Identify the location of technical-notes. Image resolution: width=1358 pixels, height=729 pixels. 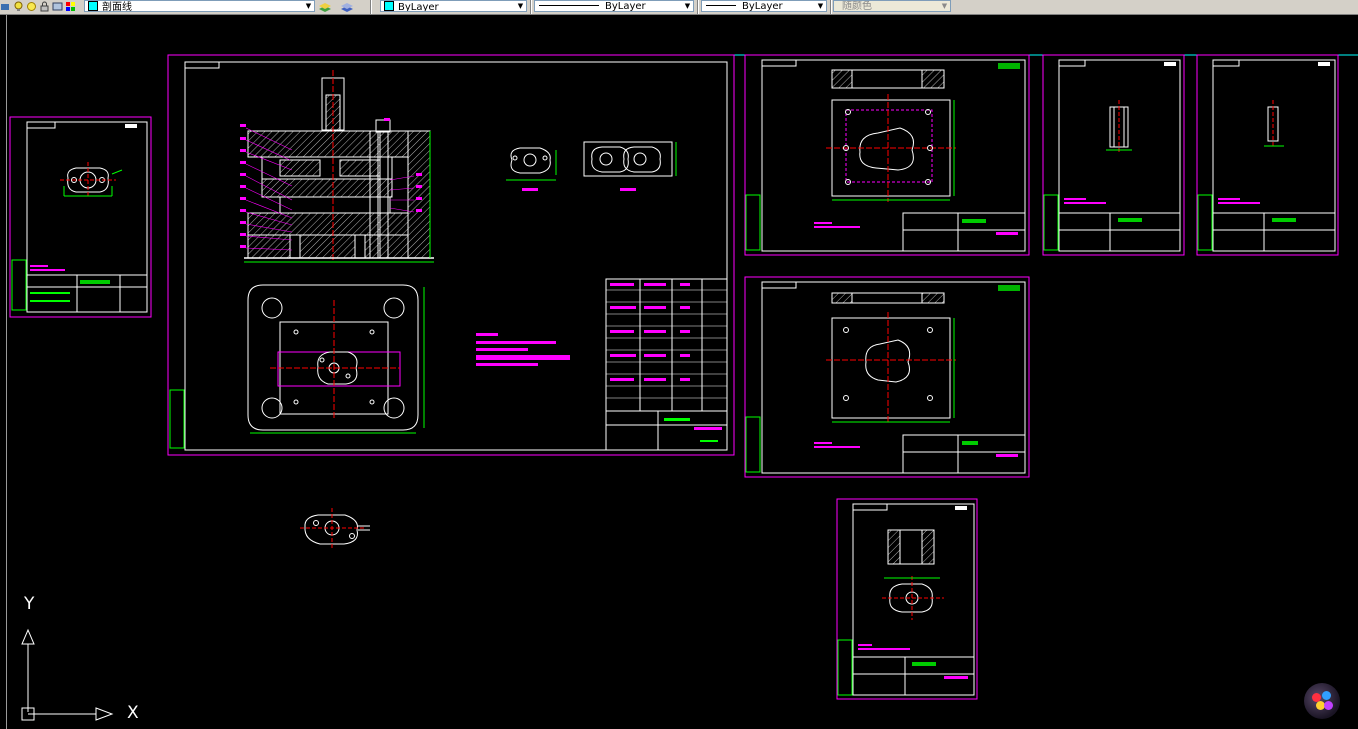
(523, 349).